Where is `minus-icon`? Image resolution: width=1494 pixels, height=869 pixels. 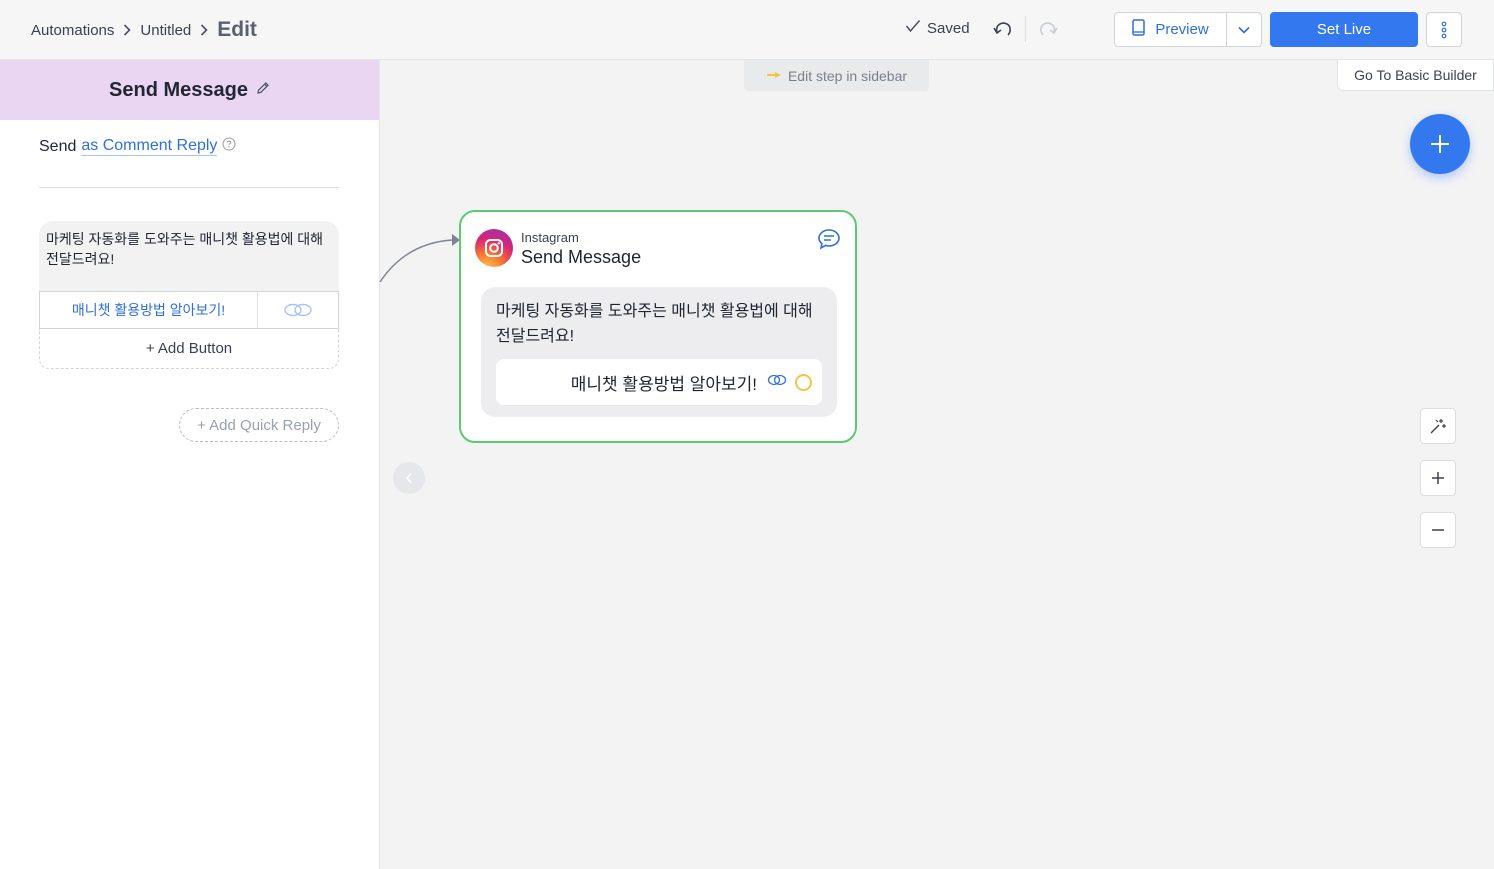 minus-icon is located at coordinates (1438, 530).